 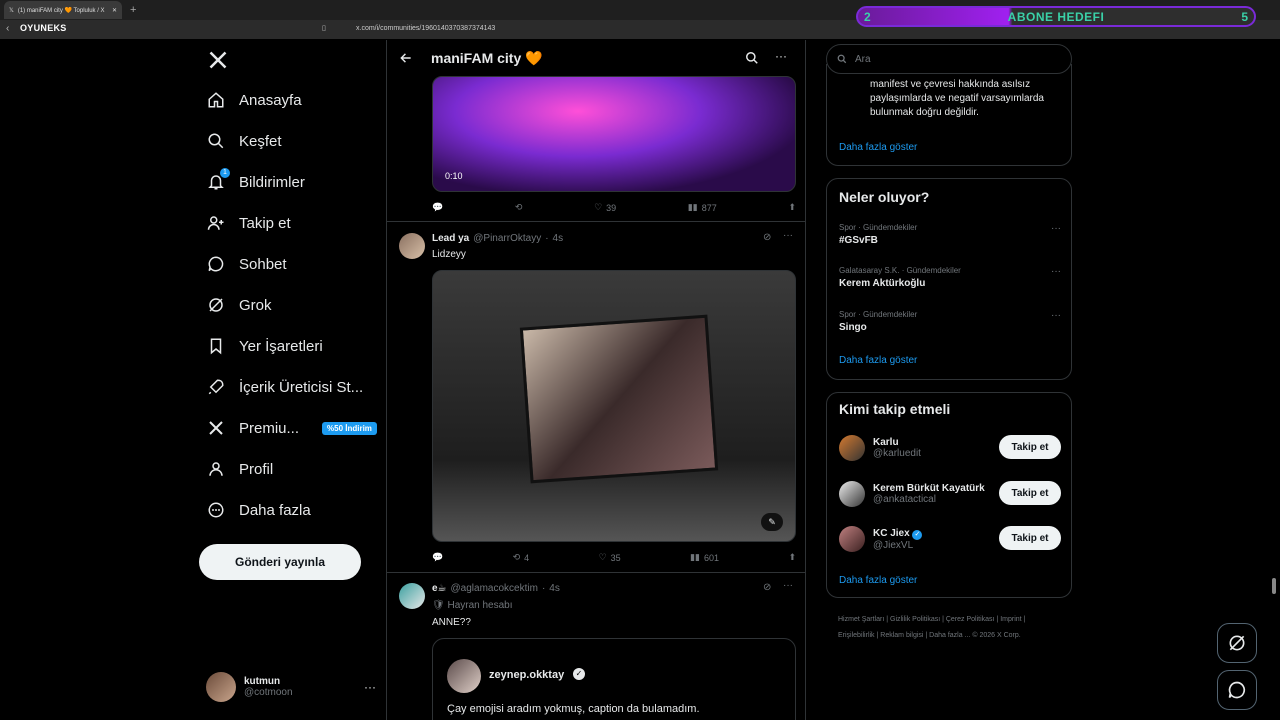 What do you see at coordinates (1237, 690) in the screenshot?
I see `messages-fab` at bounding box center [1237, 690].